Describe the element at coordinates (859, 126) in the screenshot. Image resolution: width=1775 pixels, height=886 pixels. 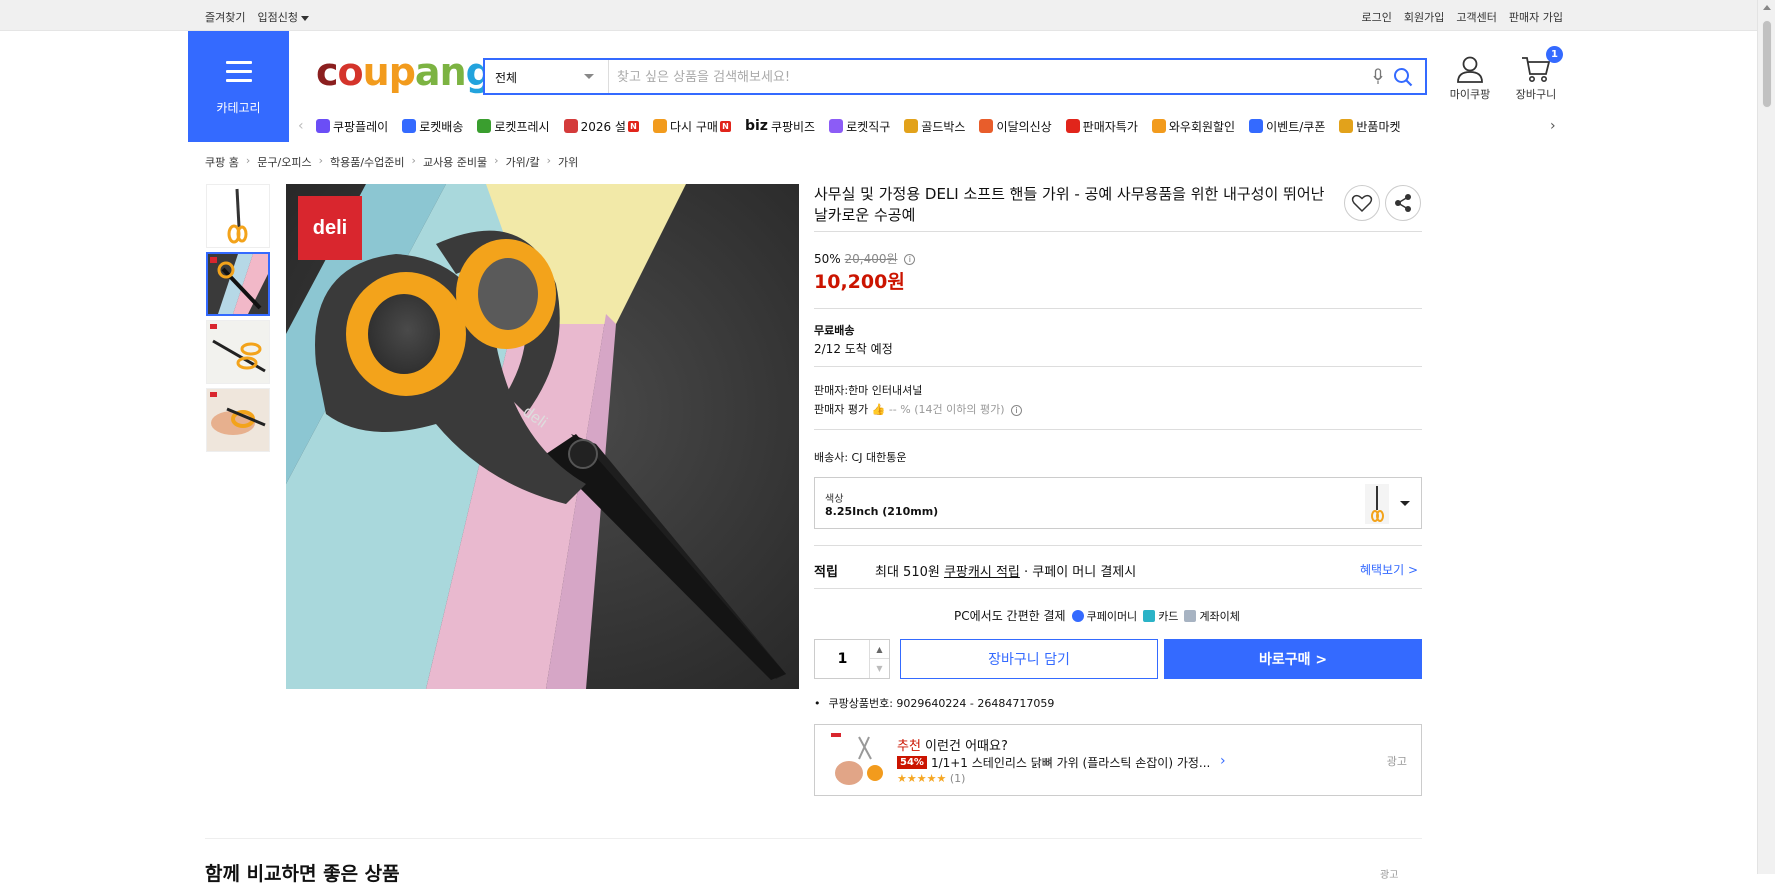
I see `nav-item: 로켓직구` at that location.